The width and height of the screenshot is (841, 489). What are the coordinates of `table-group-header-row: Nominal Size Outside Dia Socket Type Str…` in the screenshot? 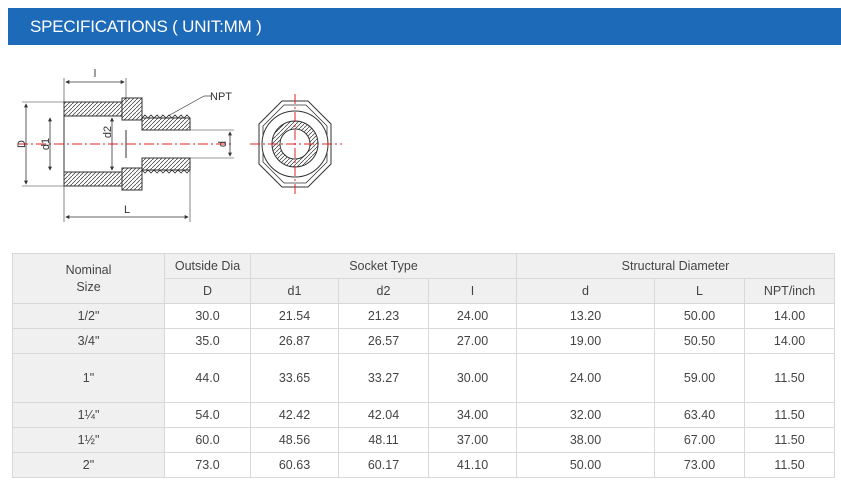 It's located at (424, 278).